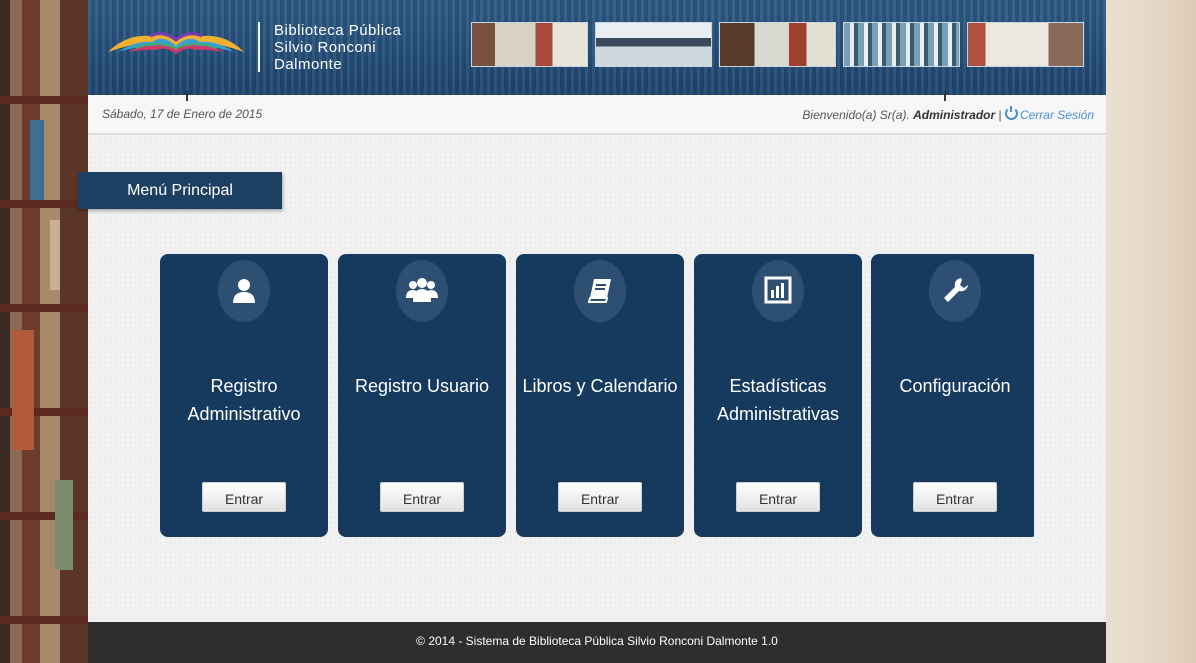 This screenshot has width=1196, height=663. I want to click on welcome-prefix: Bienvenido(a) Sr(a)., so click(856, 115).